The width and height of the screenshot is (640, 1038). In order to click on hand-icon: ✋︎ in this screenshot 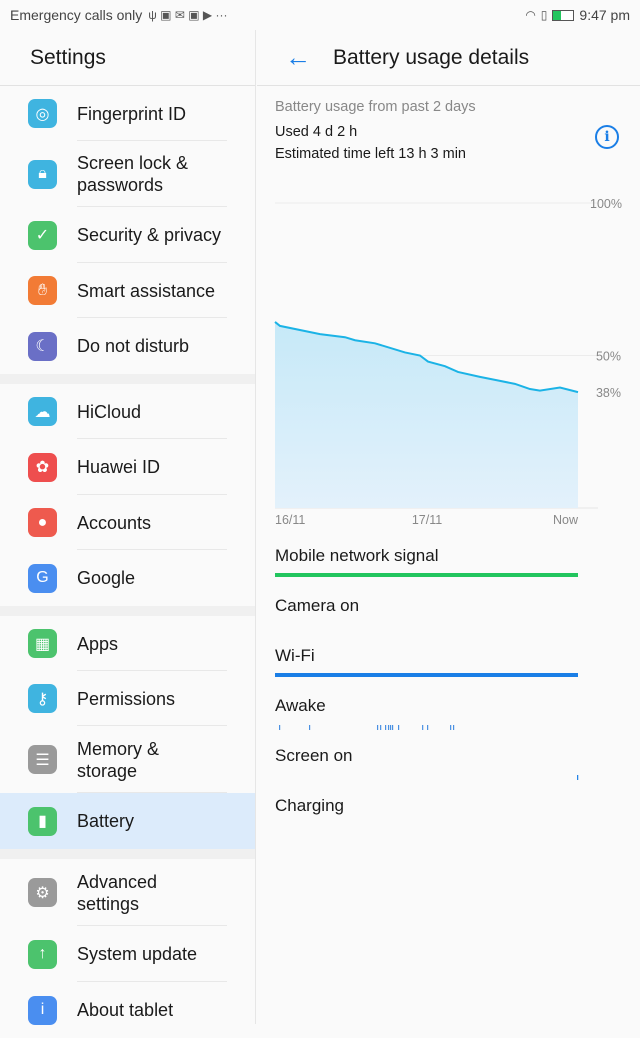, I will do `click(42, 290)`.